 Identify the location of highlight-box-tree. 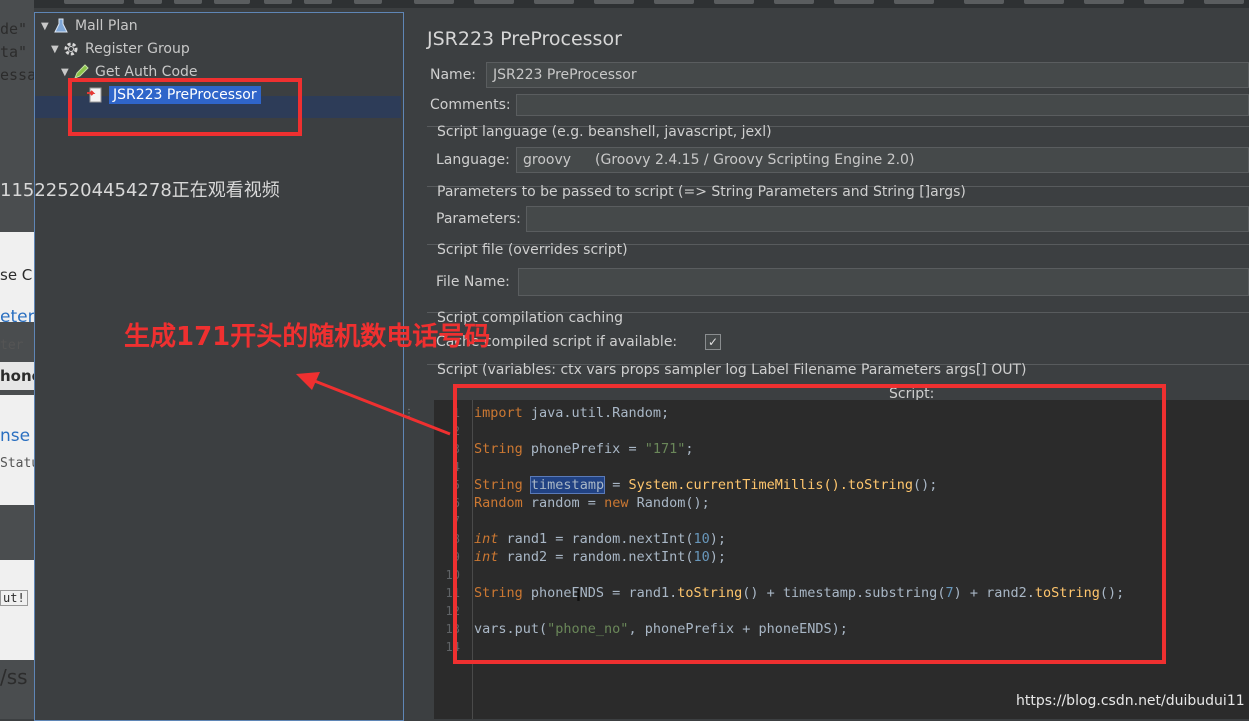
(185, 107).